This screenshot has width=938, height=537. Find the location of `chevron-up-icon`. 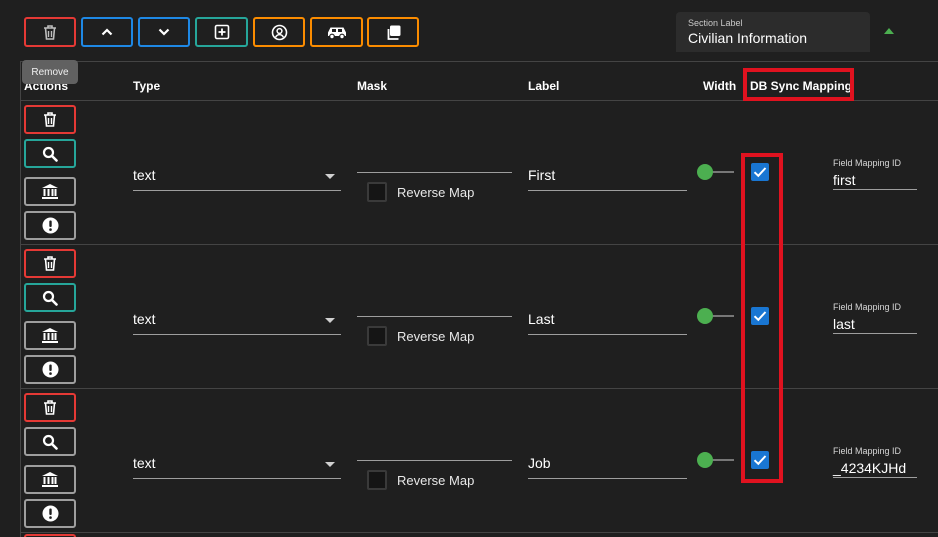

chevron-up-icon is located at coordinates (107, 32).